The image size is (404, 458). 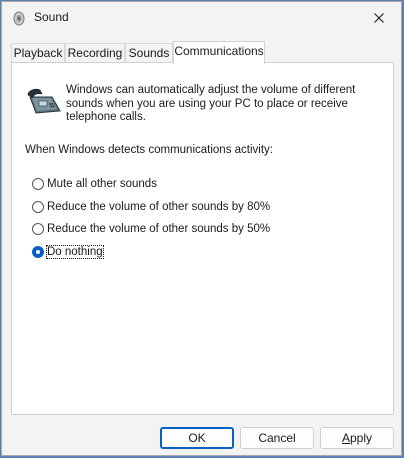 I want to click on close-button, so click(x=379, y=17).